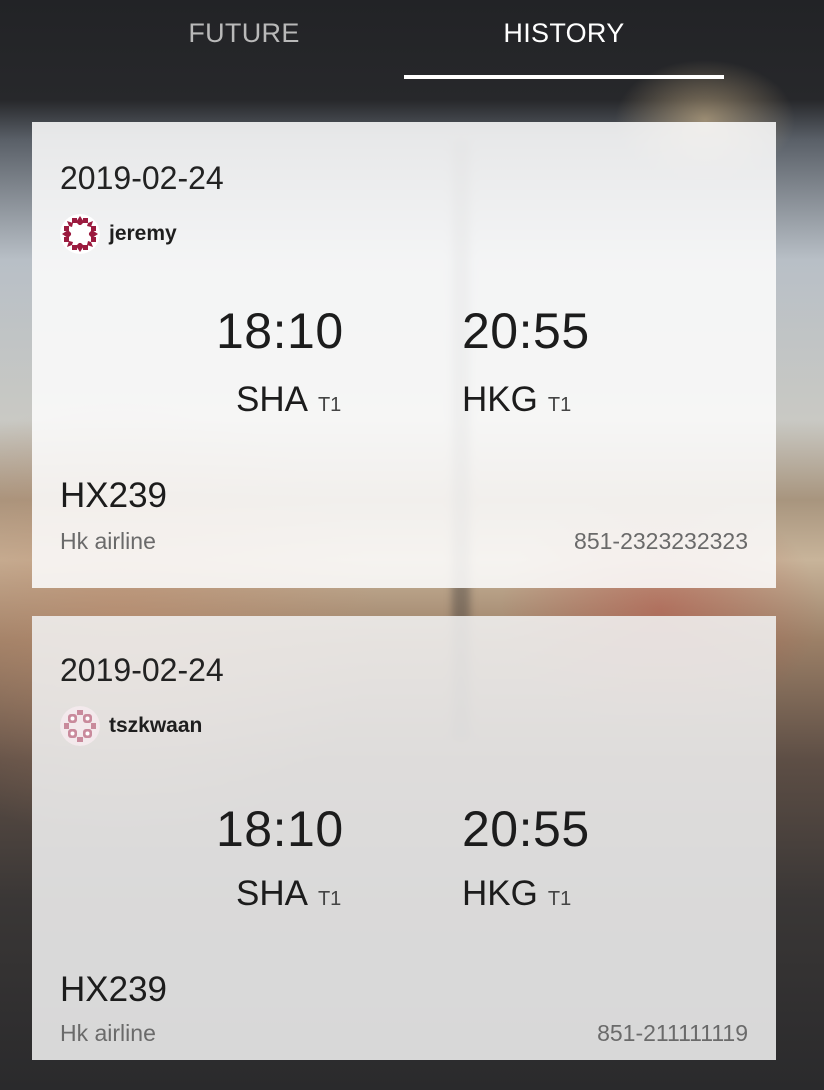  I want to click on airline-phone: 851-2323232323, so click(661, 541).